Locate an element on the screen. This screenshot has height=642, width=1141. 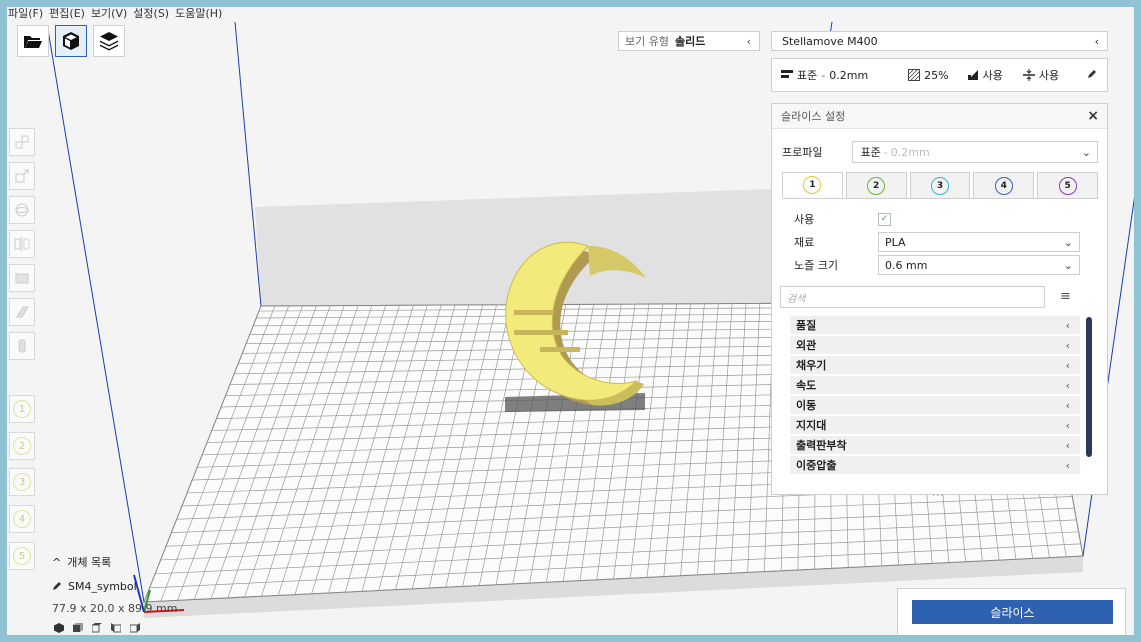
category-speed: 속도 ‹ is located at coordinates (935, 385).